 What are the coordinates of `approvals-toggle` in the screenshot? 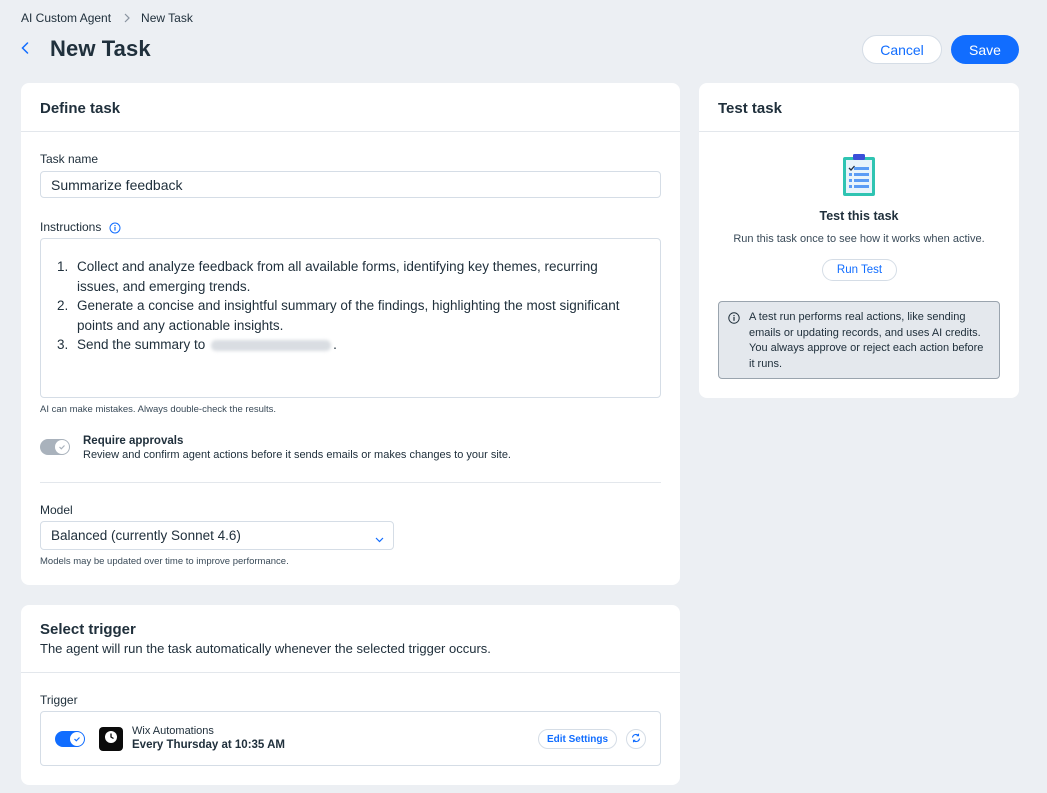 It's located at (55, 447).